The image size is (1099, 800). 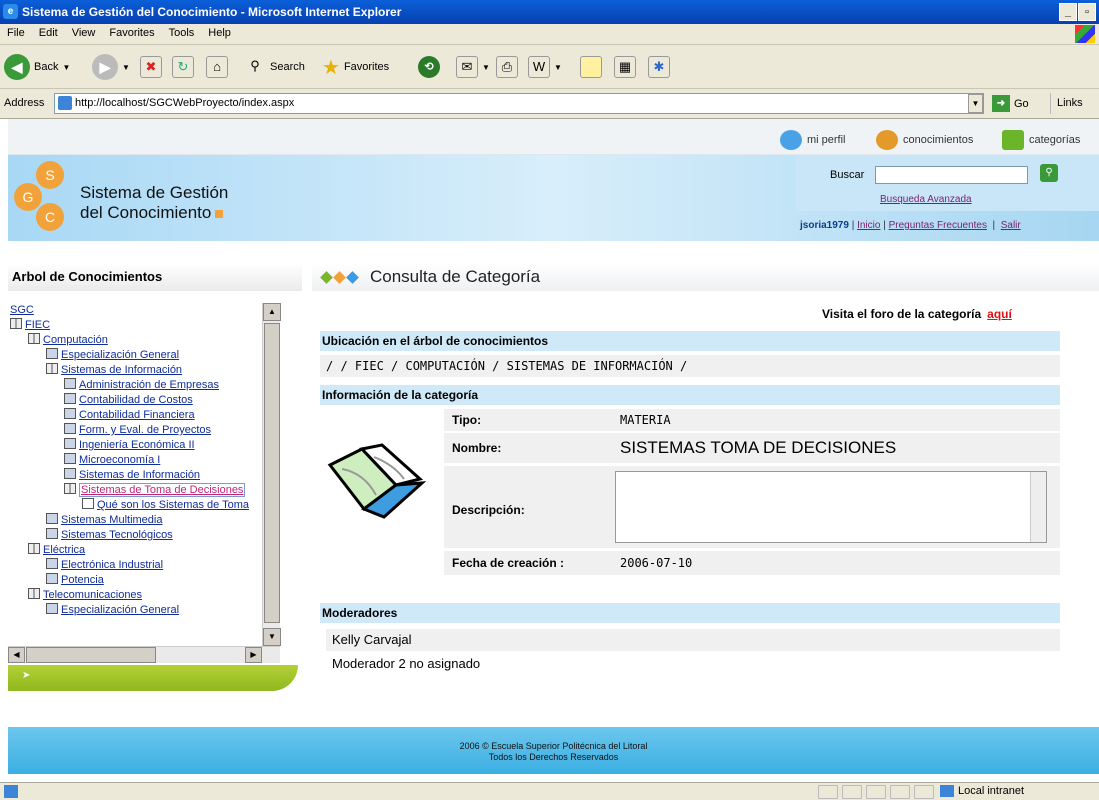 I want to click on forward-button: ▶ ▼, so click(x=111, y=67).